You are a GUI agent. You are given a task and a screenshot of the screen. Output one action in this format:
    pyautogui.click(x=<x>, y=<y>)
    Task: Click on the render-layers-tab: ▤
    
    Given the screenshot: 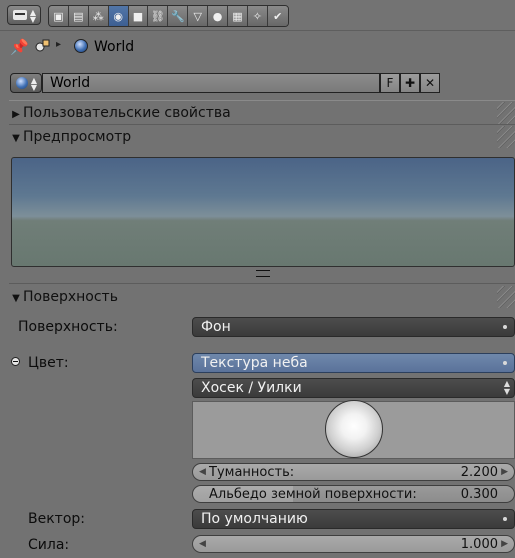 What is the action you would take?
    pyautogui.click(x=78, y=16)
    